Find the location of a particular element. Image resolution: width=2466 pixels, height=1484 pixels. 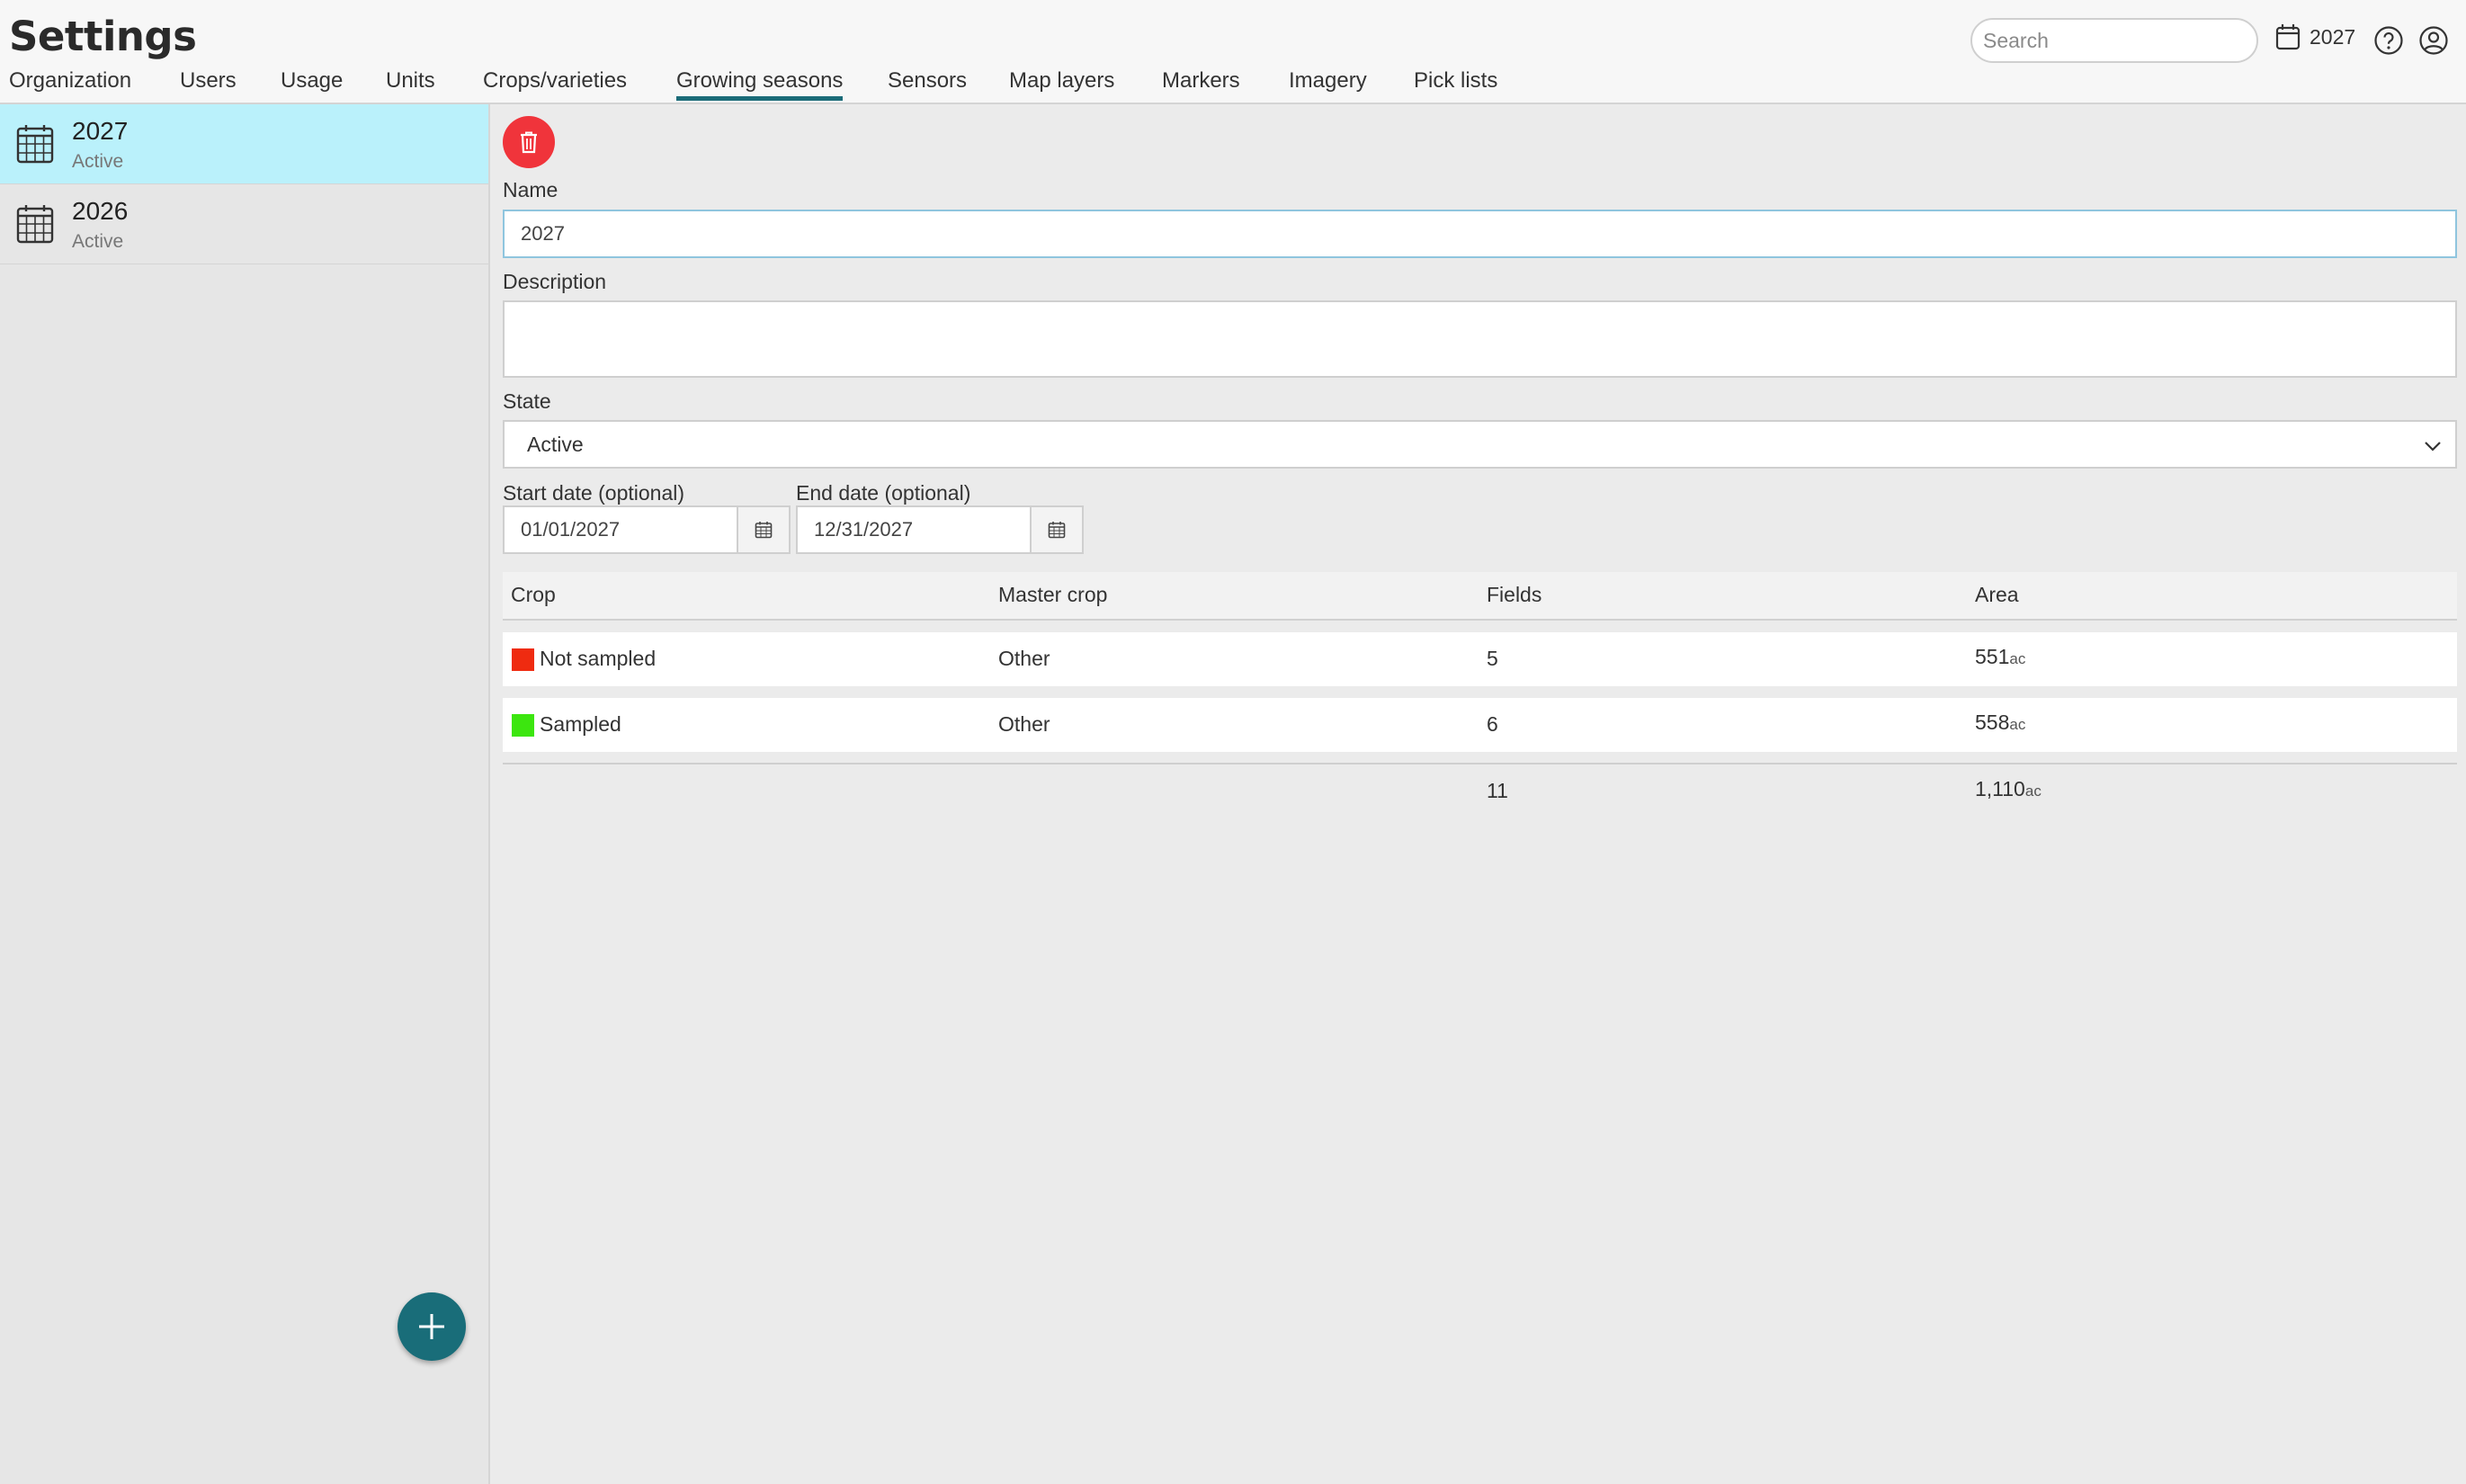

total-area: 1,110ac is located at coordinates (2009, 789).